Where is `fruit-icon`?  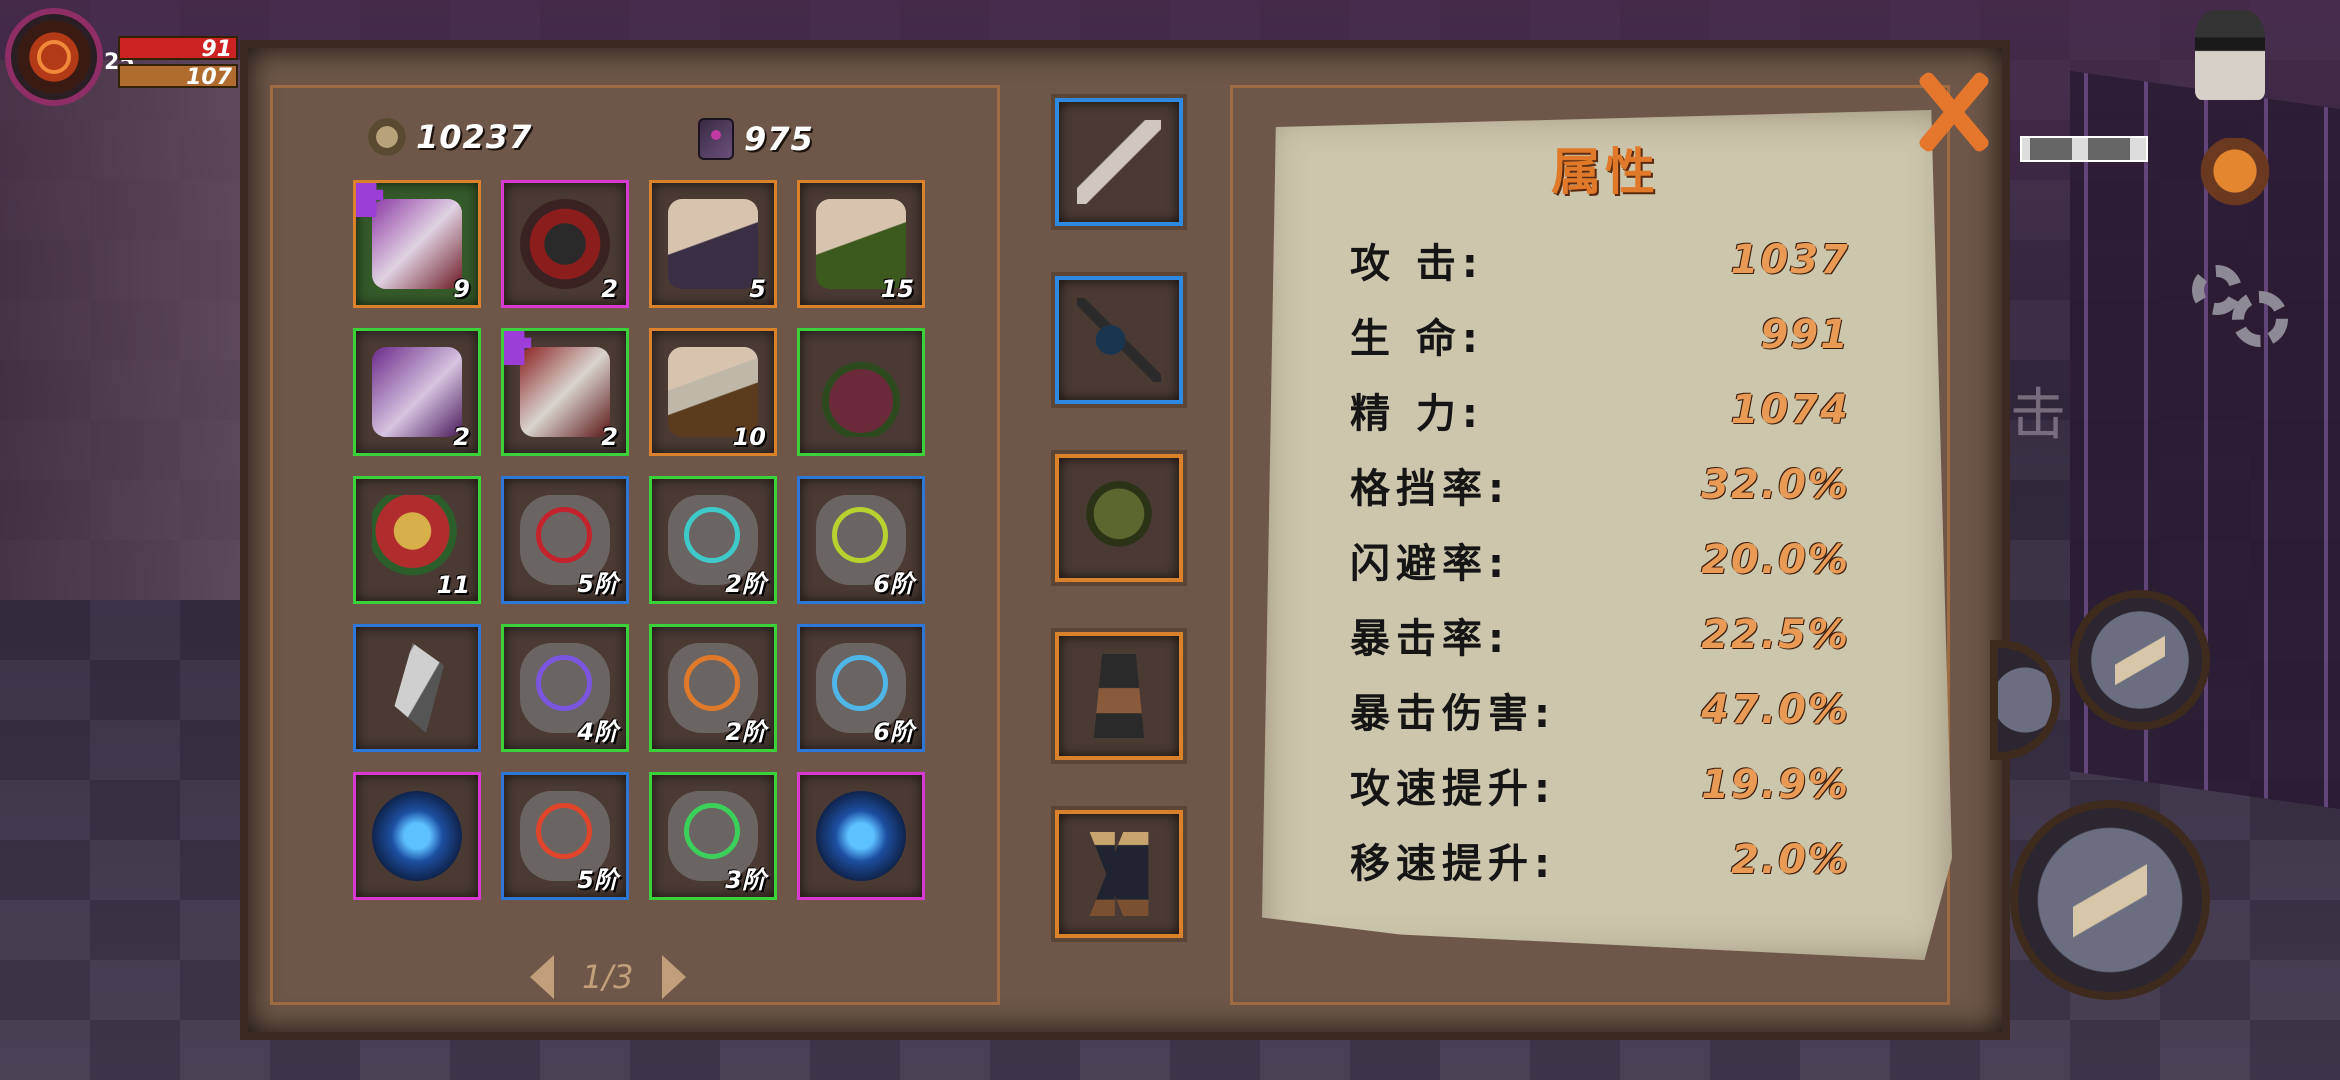
fruit-icon is located at coordinates (861, 392).